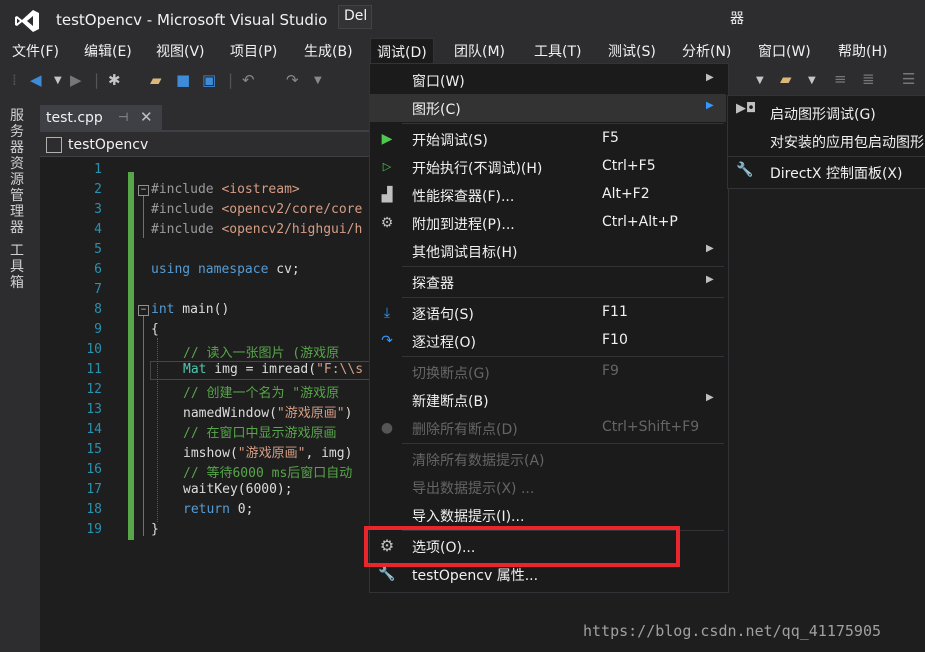  What do you see at coordinates (387, 223) in the screenshot?
I see `gears-icon: ⚙` at bounding box center [387, 223].